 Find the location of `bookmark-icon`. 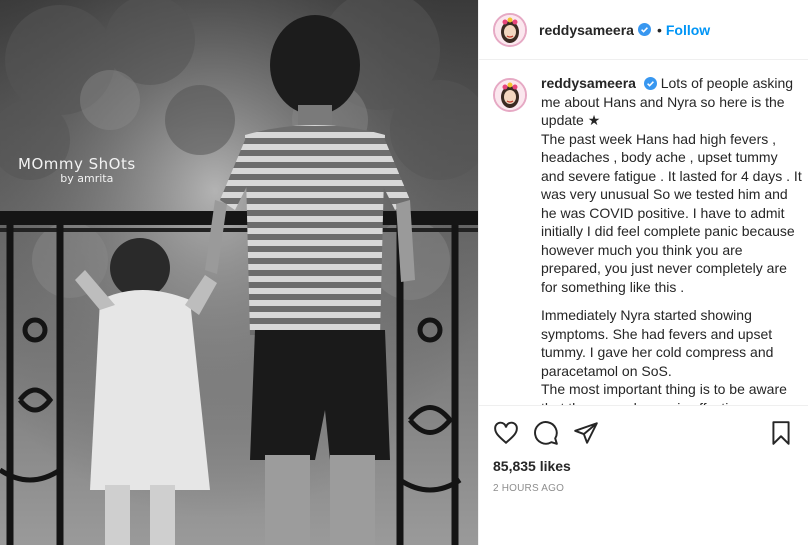

bookmark-icon is located at coordinates (781, 433).